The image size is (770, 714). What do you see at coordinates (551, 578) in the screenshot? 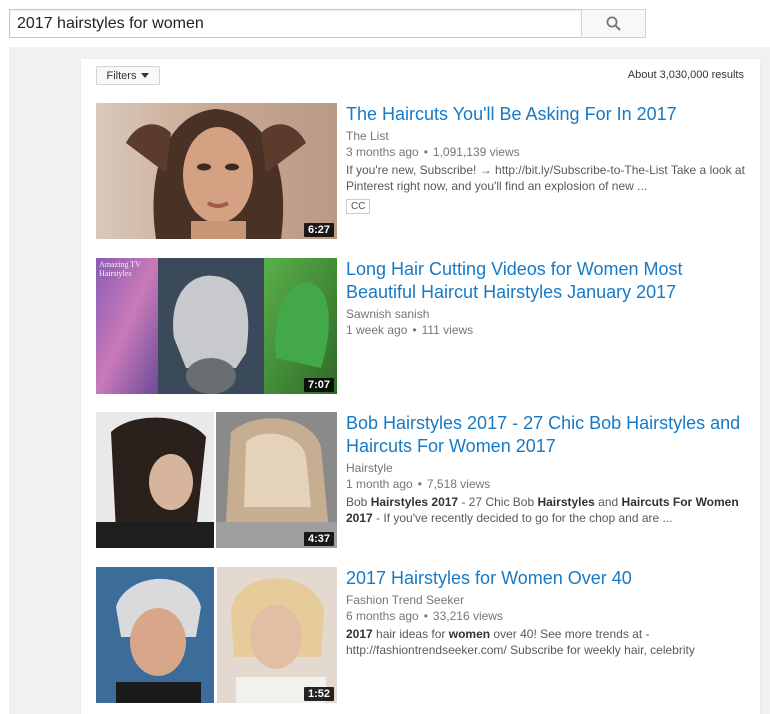
I see `video-title: 2017 Hairstyles for Women Over 40` at bounding box center [551, 578].